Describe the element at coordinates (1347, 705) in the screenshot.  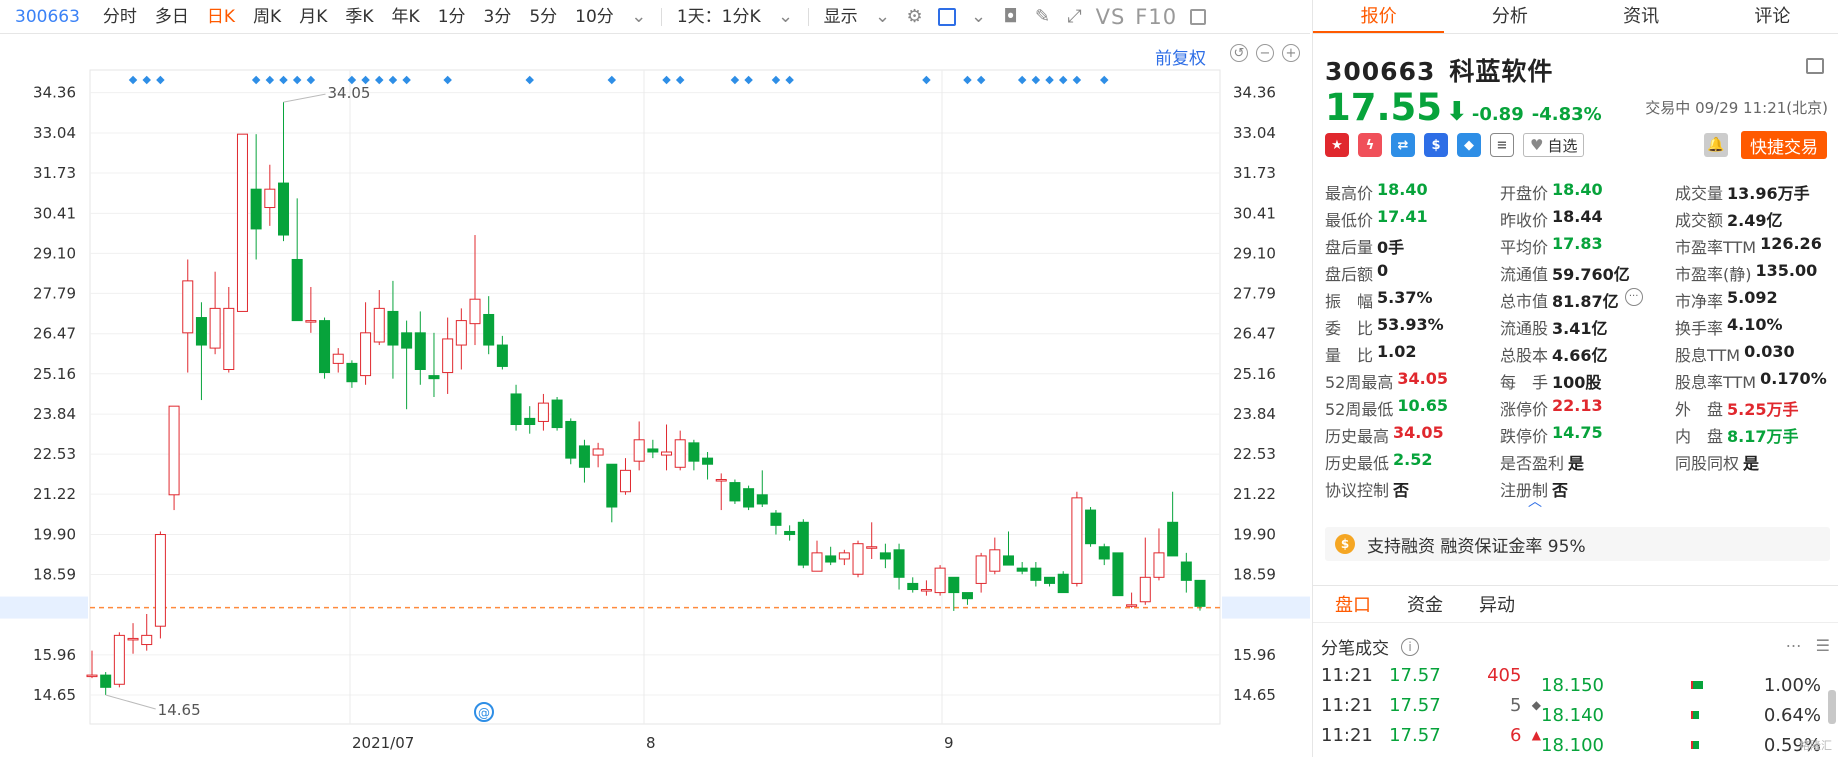
I see `trade-time: 11:21` at that location.